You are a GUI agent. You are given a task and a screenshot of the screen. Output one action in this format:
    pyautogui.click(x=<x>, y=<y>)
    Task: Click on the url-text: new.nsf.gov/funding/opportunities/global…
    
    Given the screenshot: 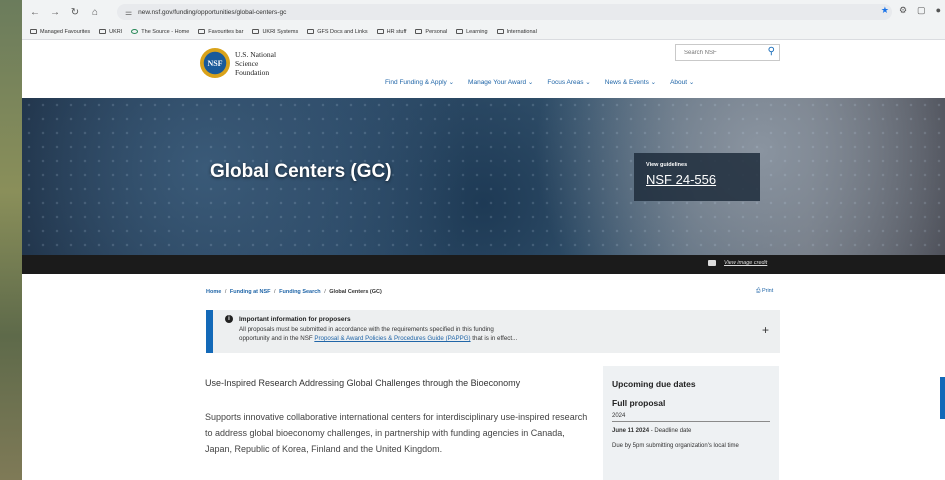 What is the action you would take?
    pyautogui.click(x=212, y=12)
    